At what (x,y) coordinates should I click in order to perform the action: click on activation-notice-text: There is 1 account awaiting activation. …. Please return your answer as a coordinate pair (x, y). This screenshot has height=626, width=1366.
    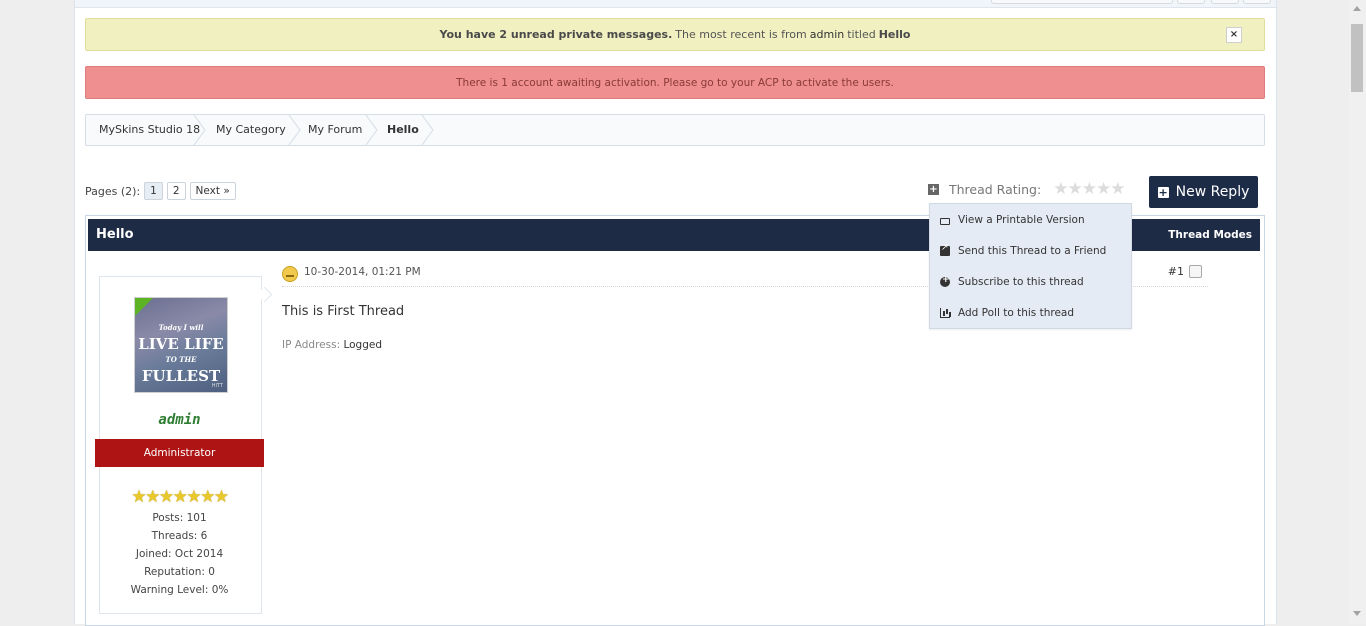
    Looking at the image, I should click on (675, 83).